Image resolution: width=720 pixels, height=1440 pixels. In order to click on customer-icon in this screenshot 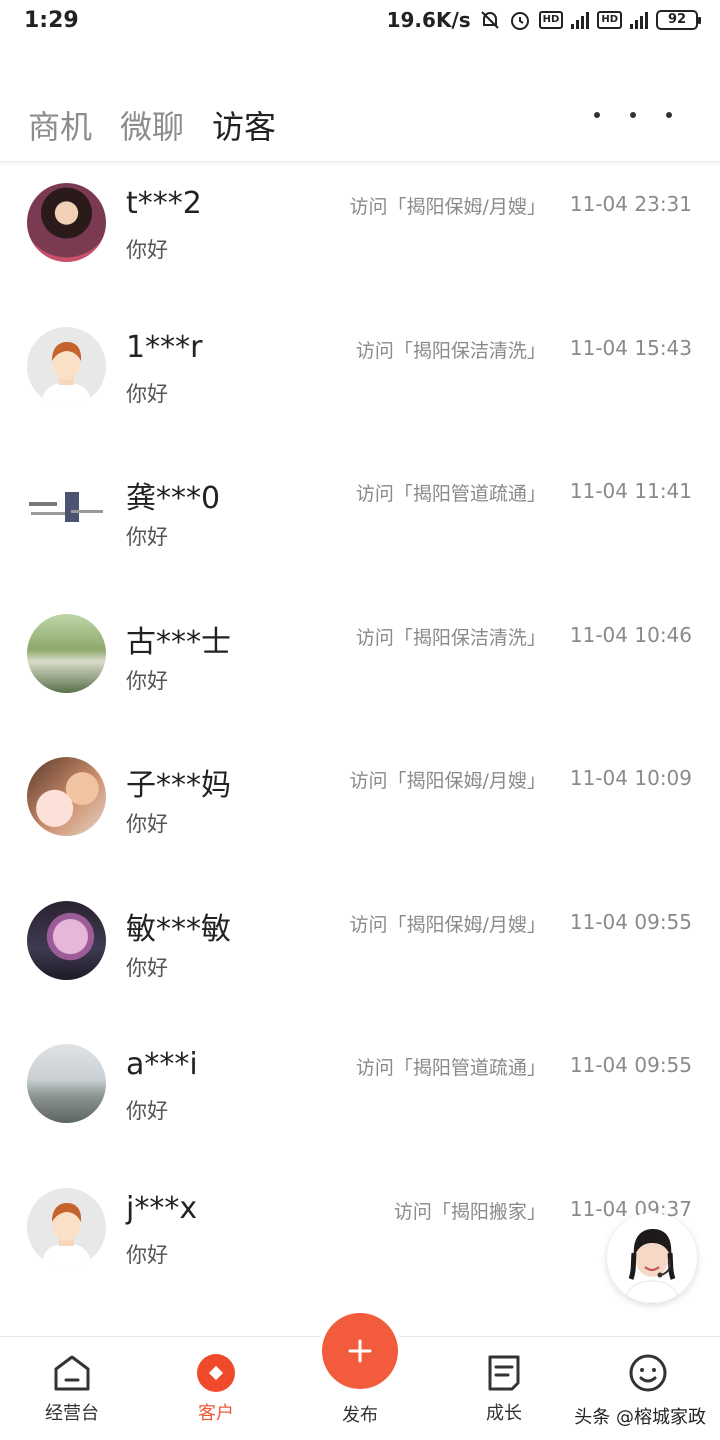, I will do `click(216, 1373)`.